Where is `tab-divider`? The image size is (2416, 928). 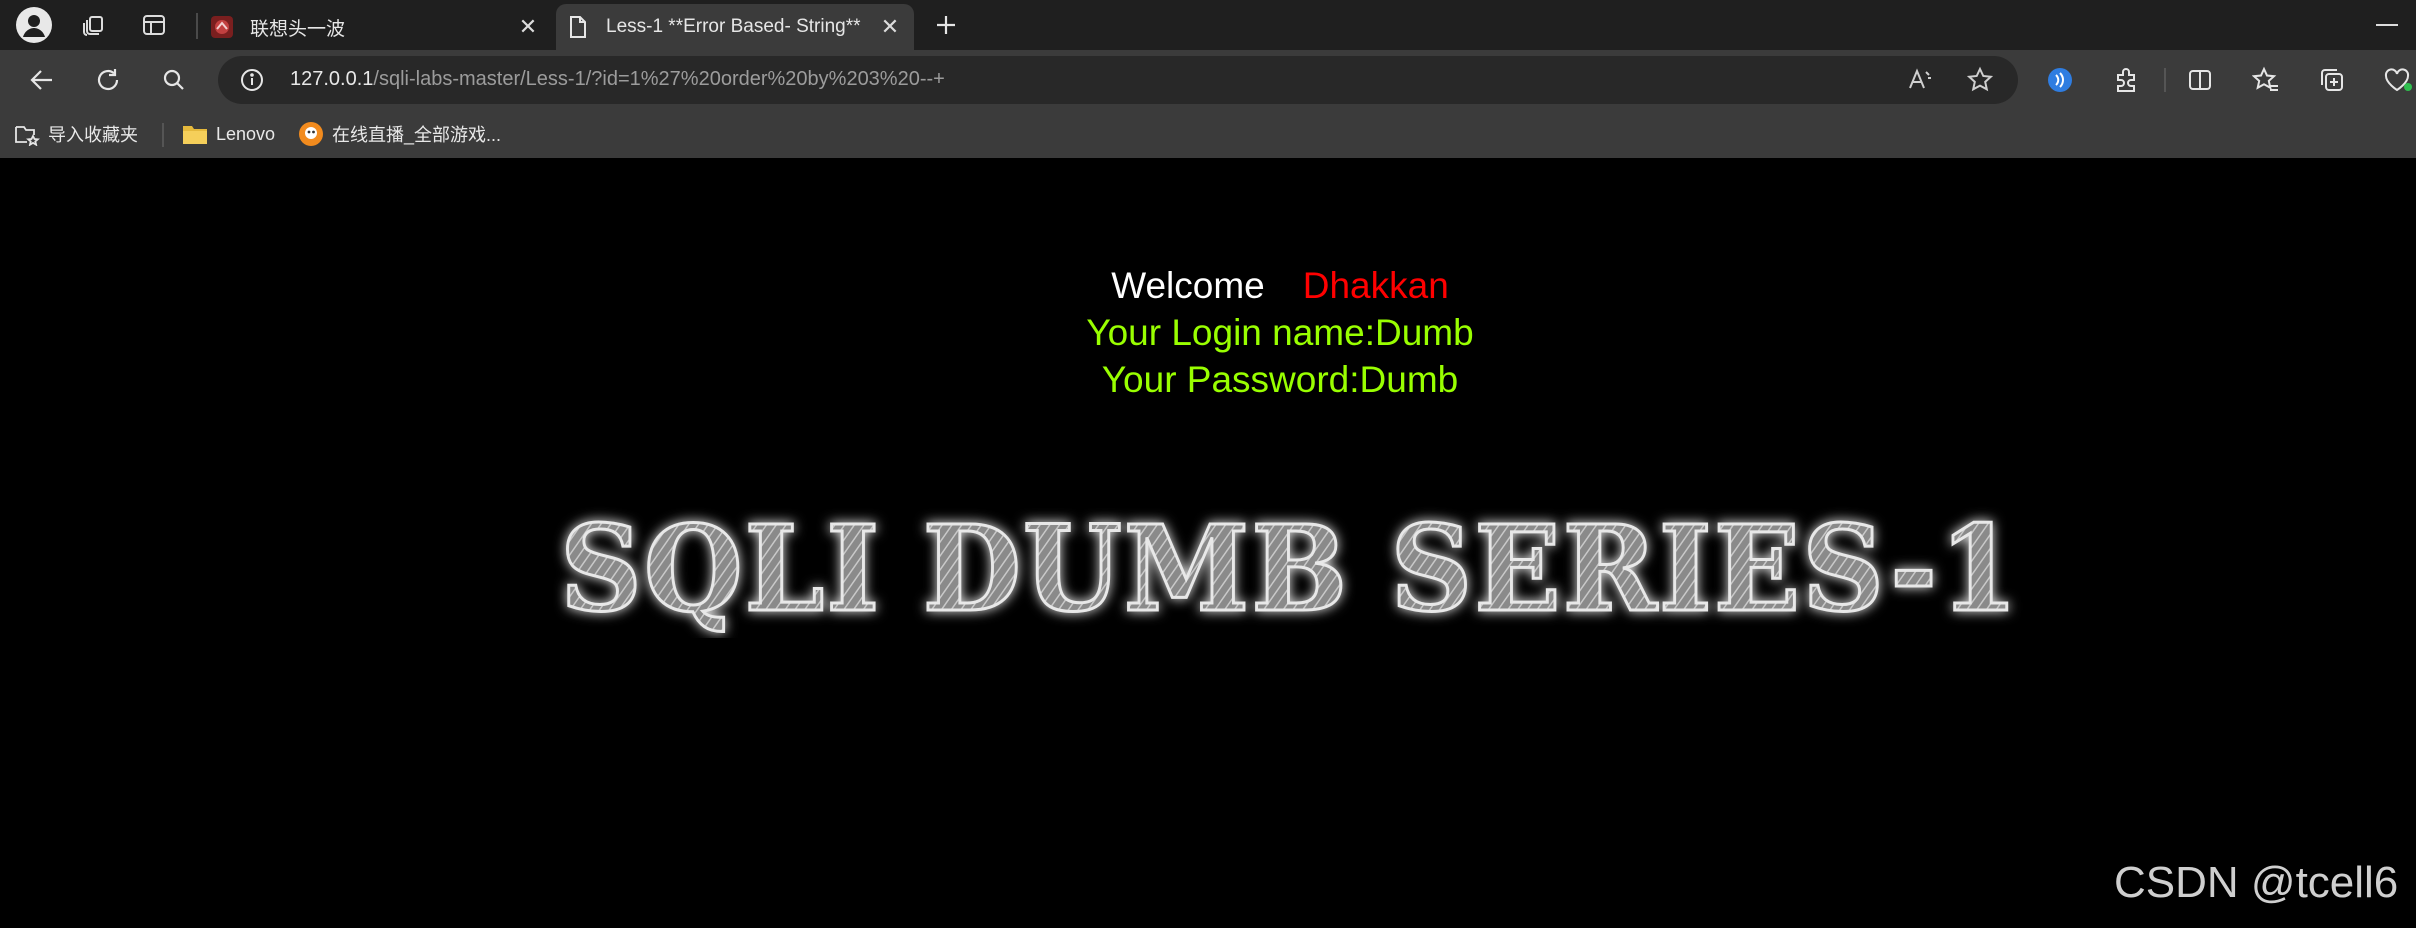 tab-divider is located at coordinates (197, 26).